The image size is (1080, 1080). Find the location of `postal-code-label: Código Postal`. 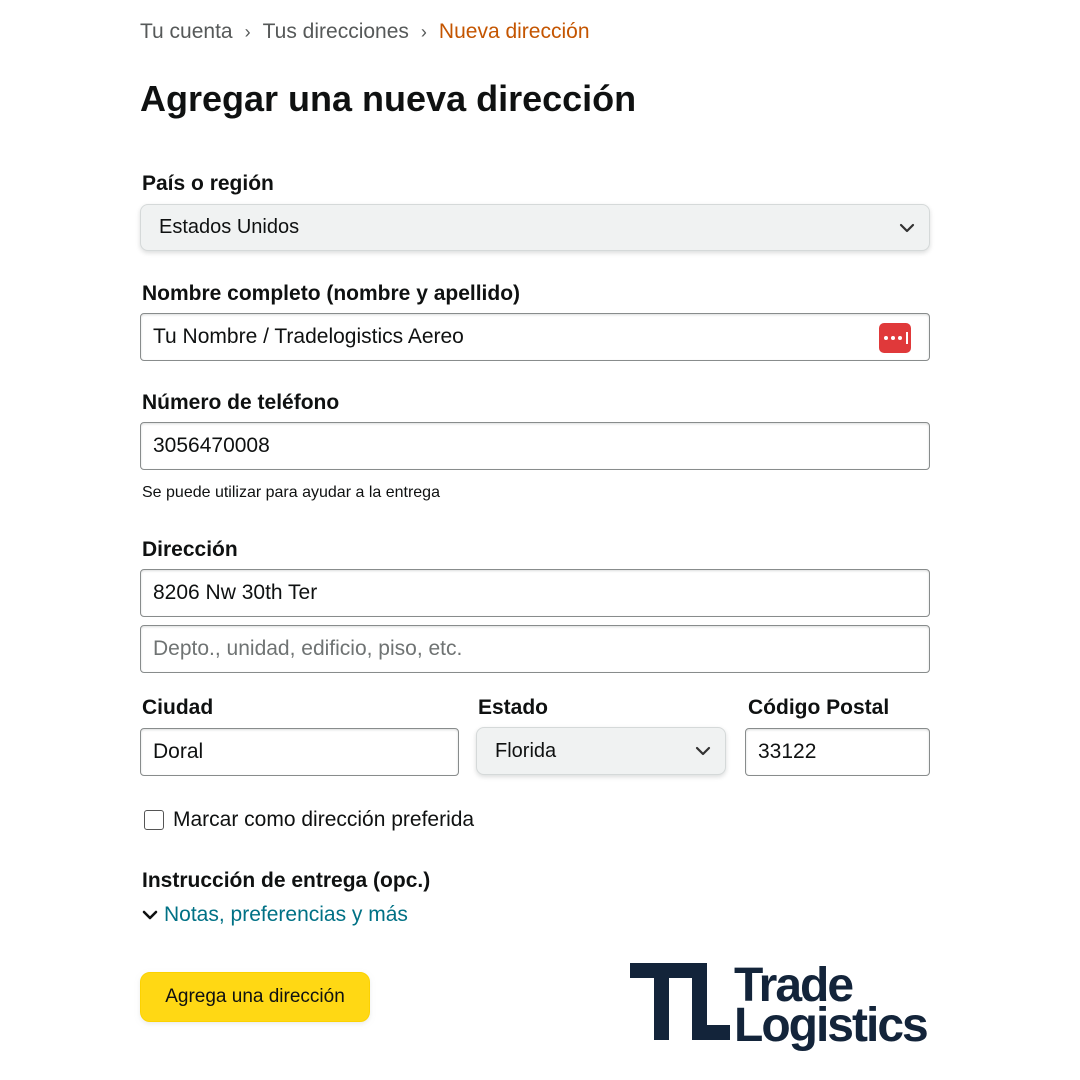

postal-code-label: Código Postal is located at coordinates (819, 707).